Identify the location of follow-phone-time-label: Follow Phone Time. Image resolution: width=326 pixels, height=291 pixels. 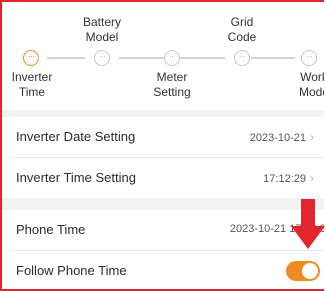
(71, 270).